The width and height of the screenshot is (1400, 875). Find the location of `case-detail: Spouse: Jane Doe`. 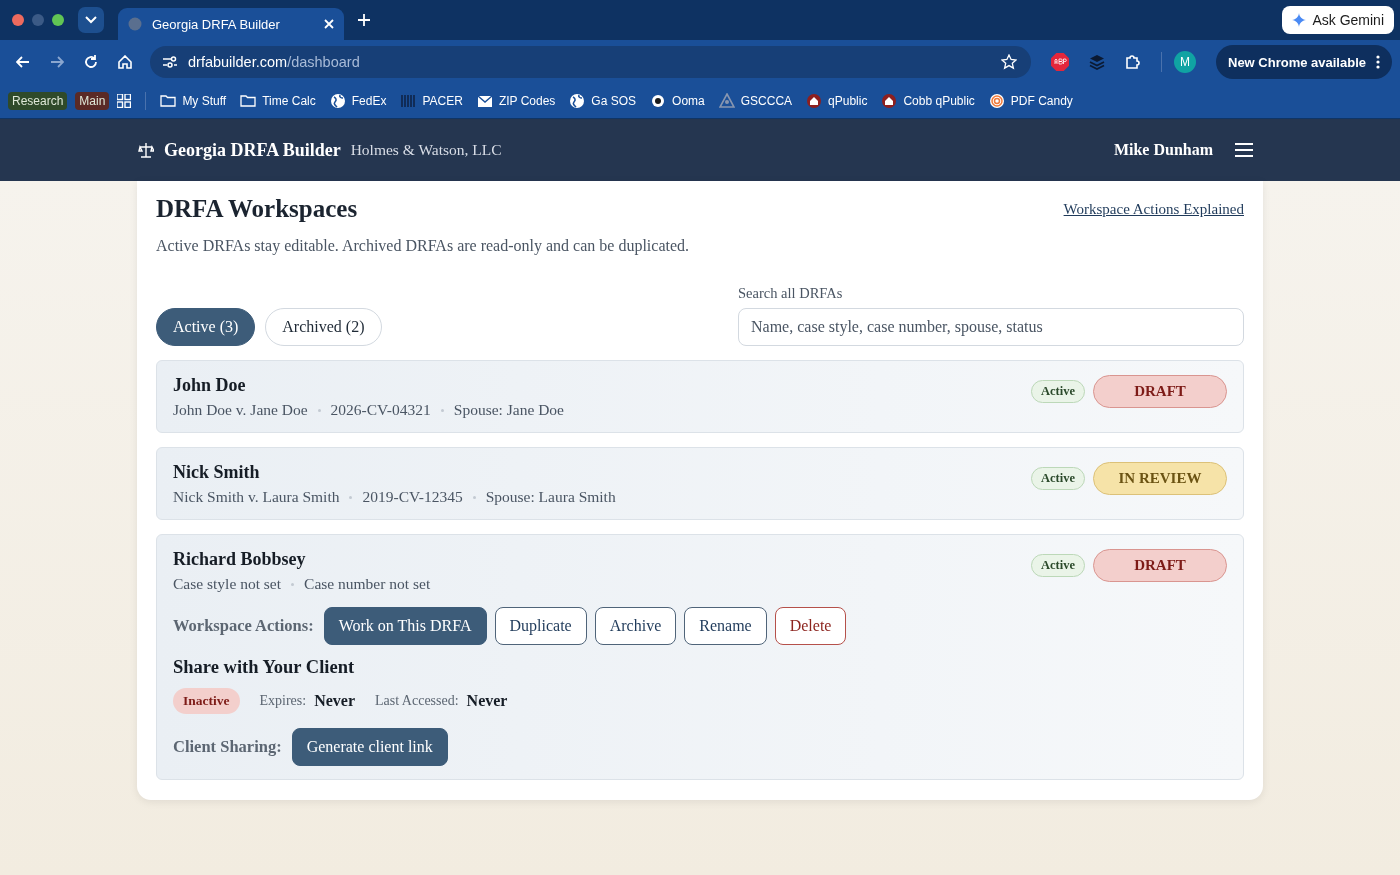

case-detail: Spouse: Jane Doe is located at coordinates (508, 410).